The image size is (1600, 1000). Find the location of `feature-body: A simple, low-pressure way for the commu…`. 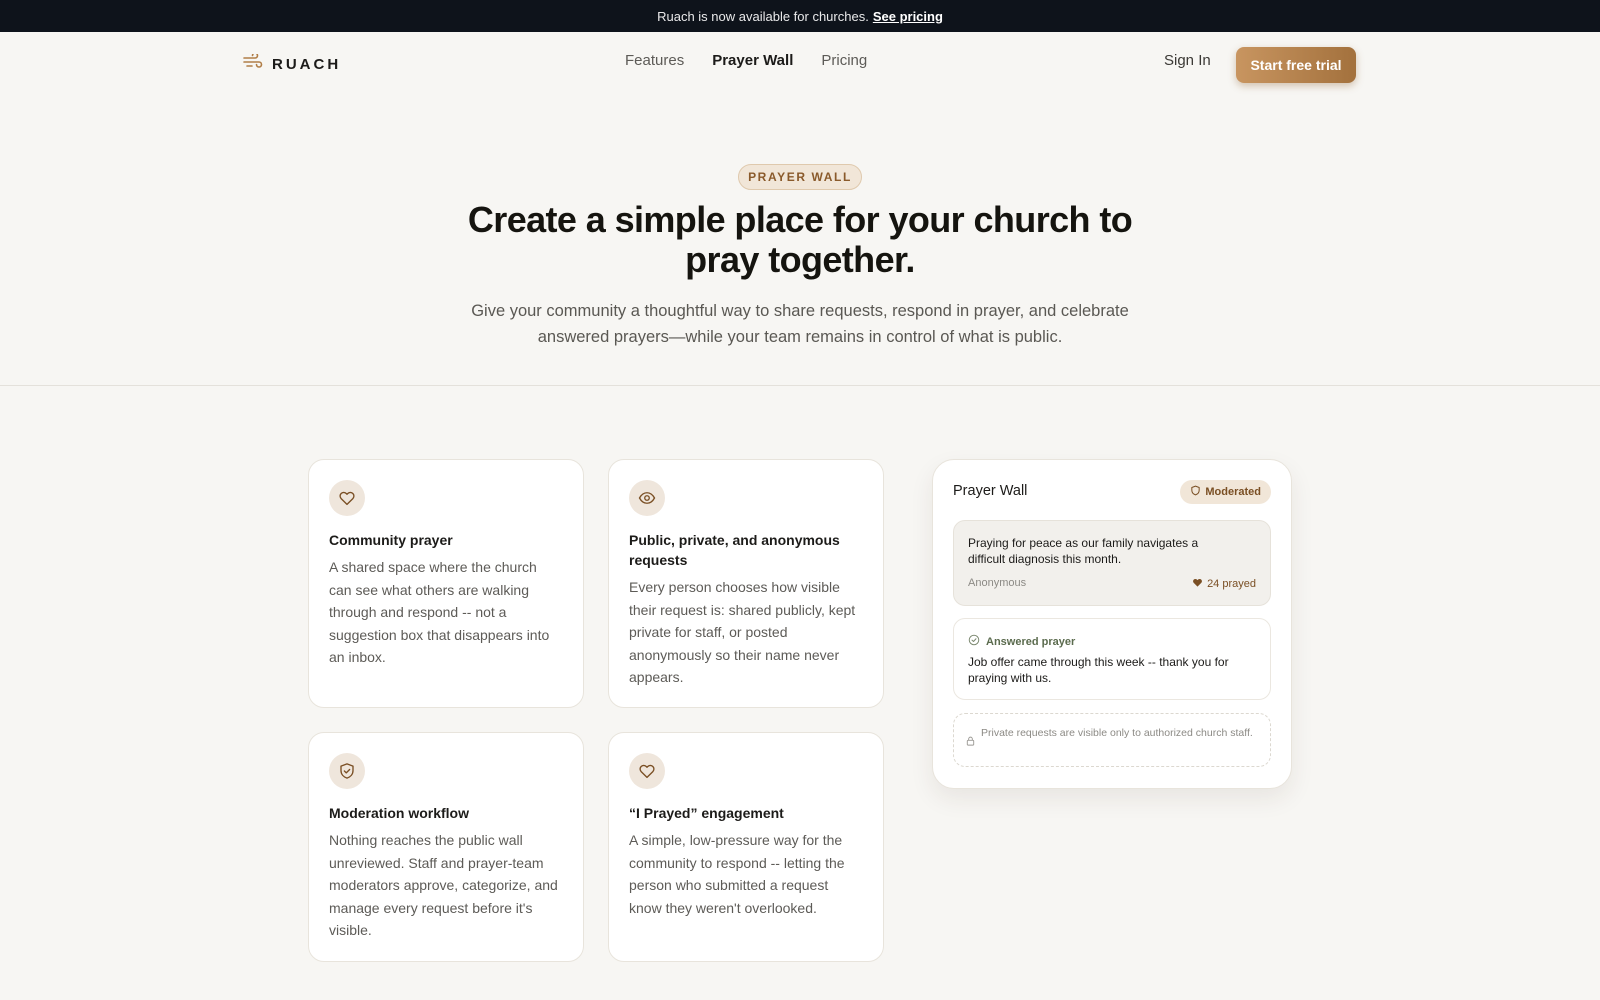

feature-body: A simple, low-pressure way for the commu… is located at coordinates (737, 874).